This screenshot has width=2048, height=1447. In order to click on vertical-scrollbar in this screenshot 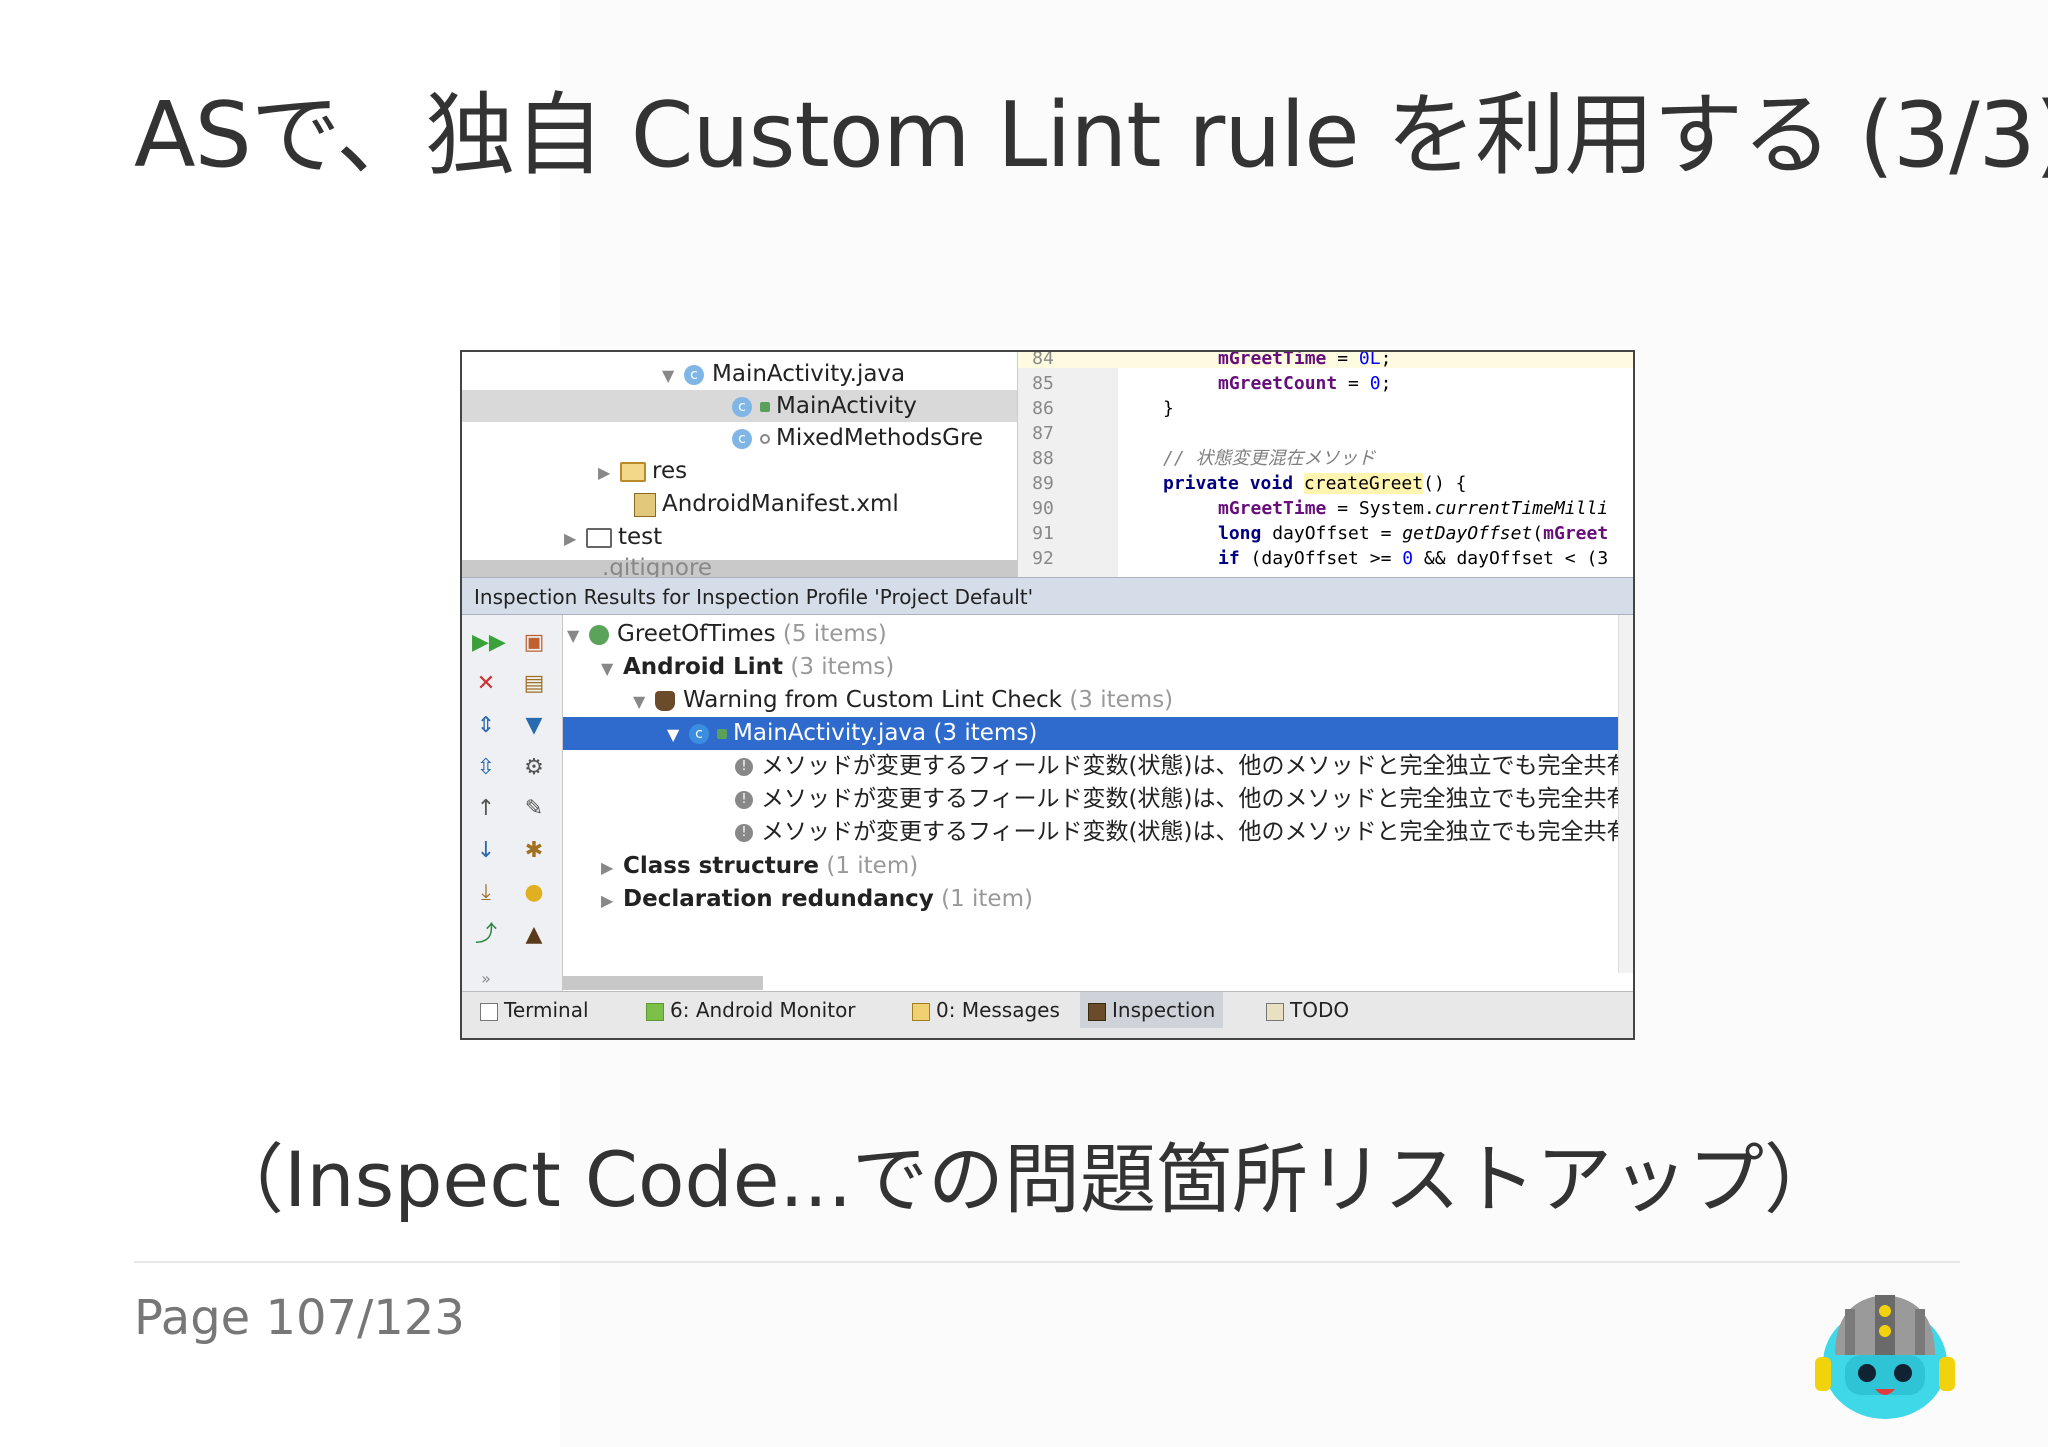, I will do `click(1625, 794)`.